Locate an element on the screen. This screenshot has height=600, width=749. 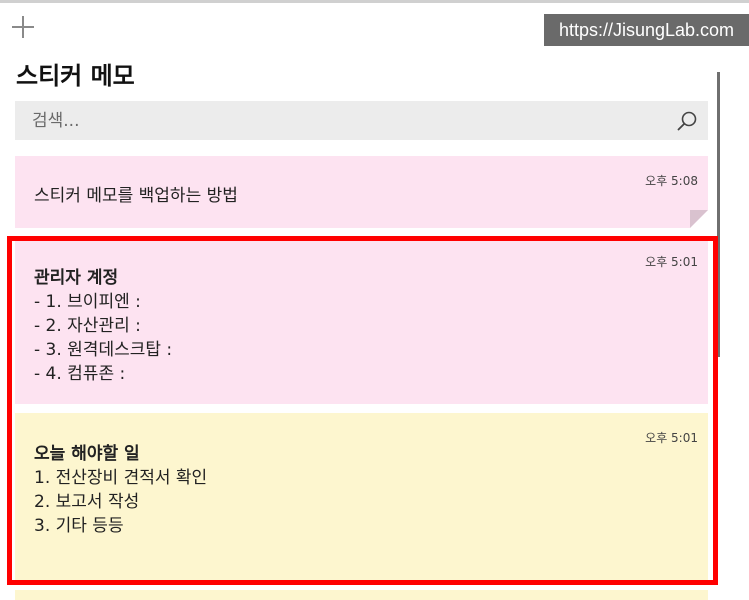
note-fold-shade is located at coordinates (699, 219).